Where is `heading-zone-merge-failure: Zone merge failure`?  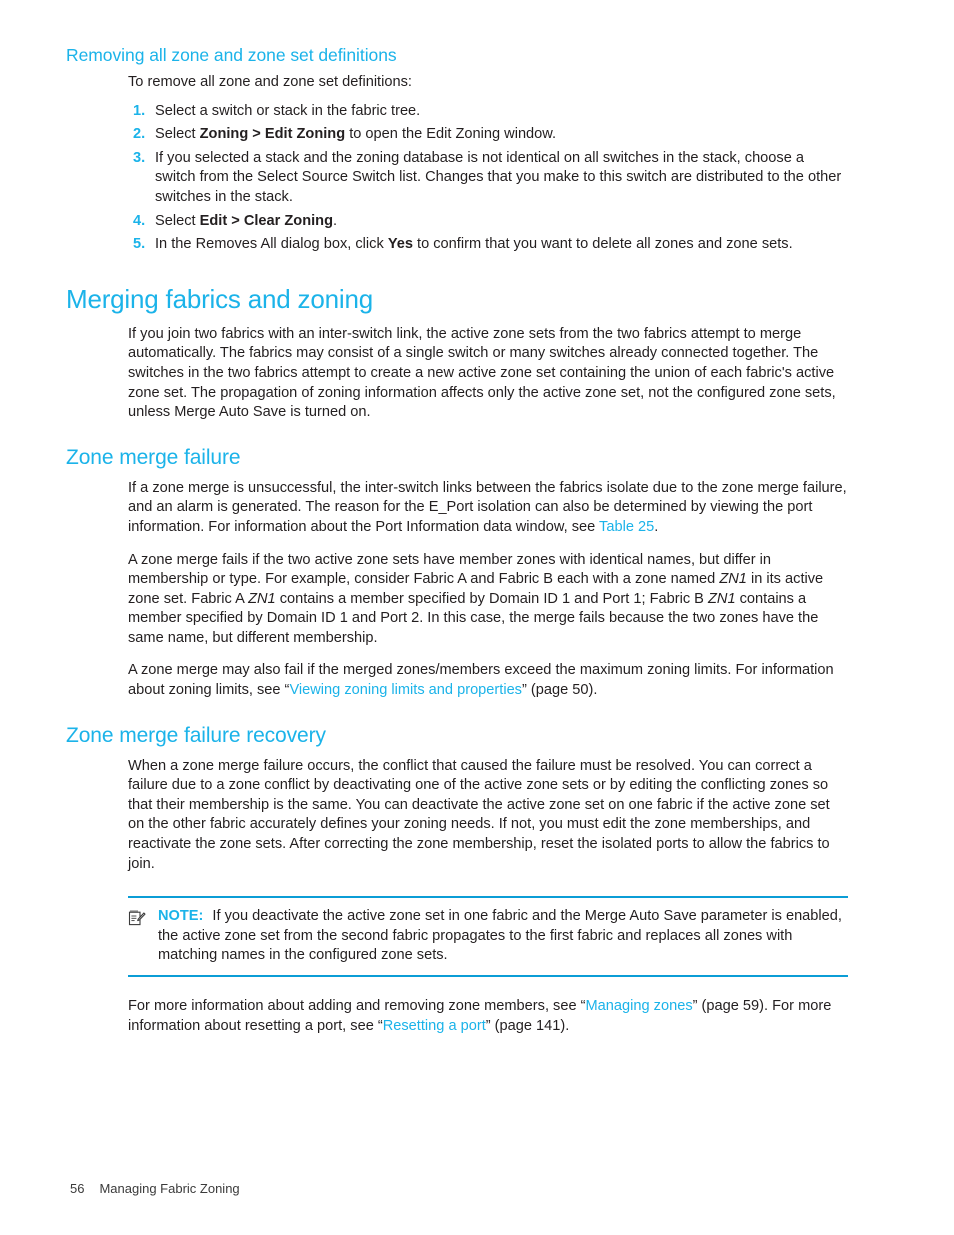 heading-zone-merge-failure: Zone merge failure is located at coordinates (153, 457).